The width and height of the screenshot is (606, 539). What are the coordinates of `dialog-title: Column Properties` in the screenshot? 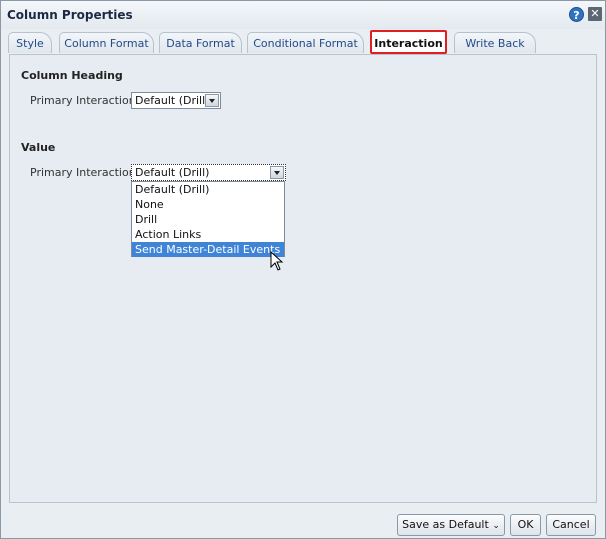 It's located at (70, 15).